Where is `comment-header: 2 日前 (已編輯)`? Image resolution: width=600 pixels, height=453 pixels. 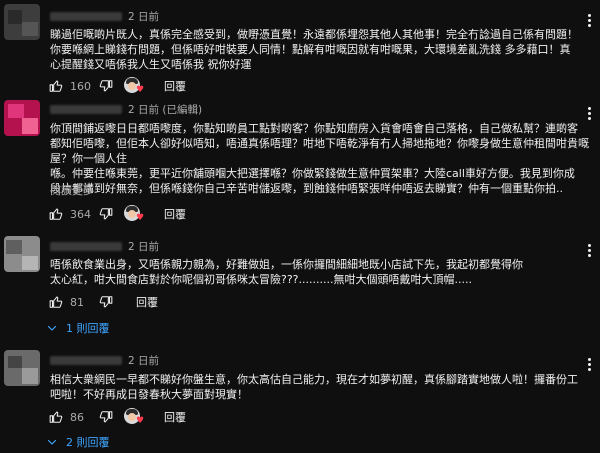
comment-header: 2 日前 (已編輯) is located at coordinates (126, 109).